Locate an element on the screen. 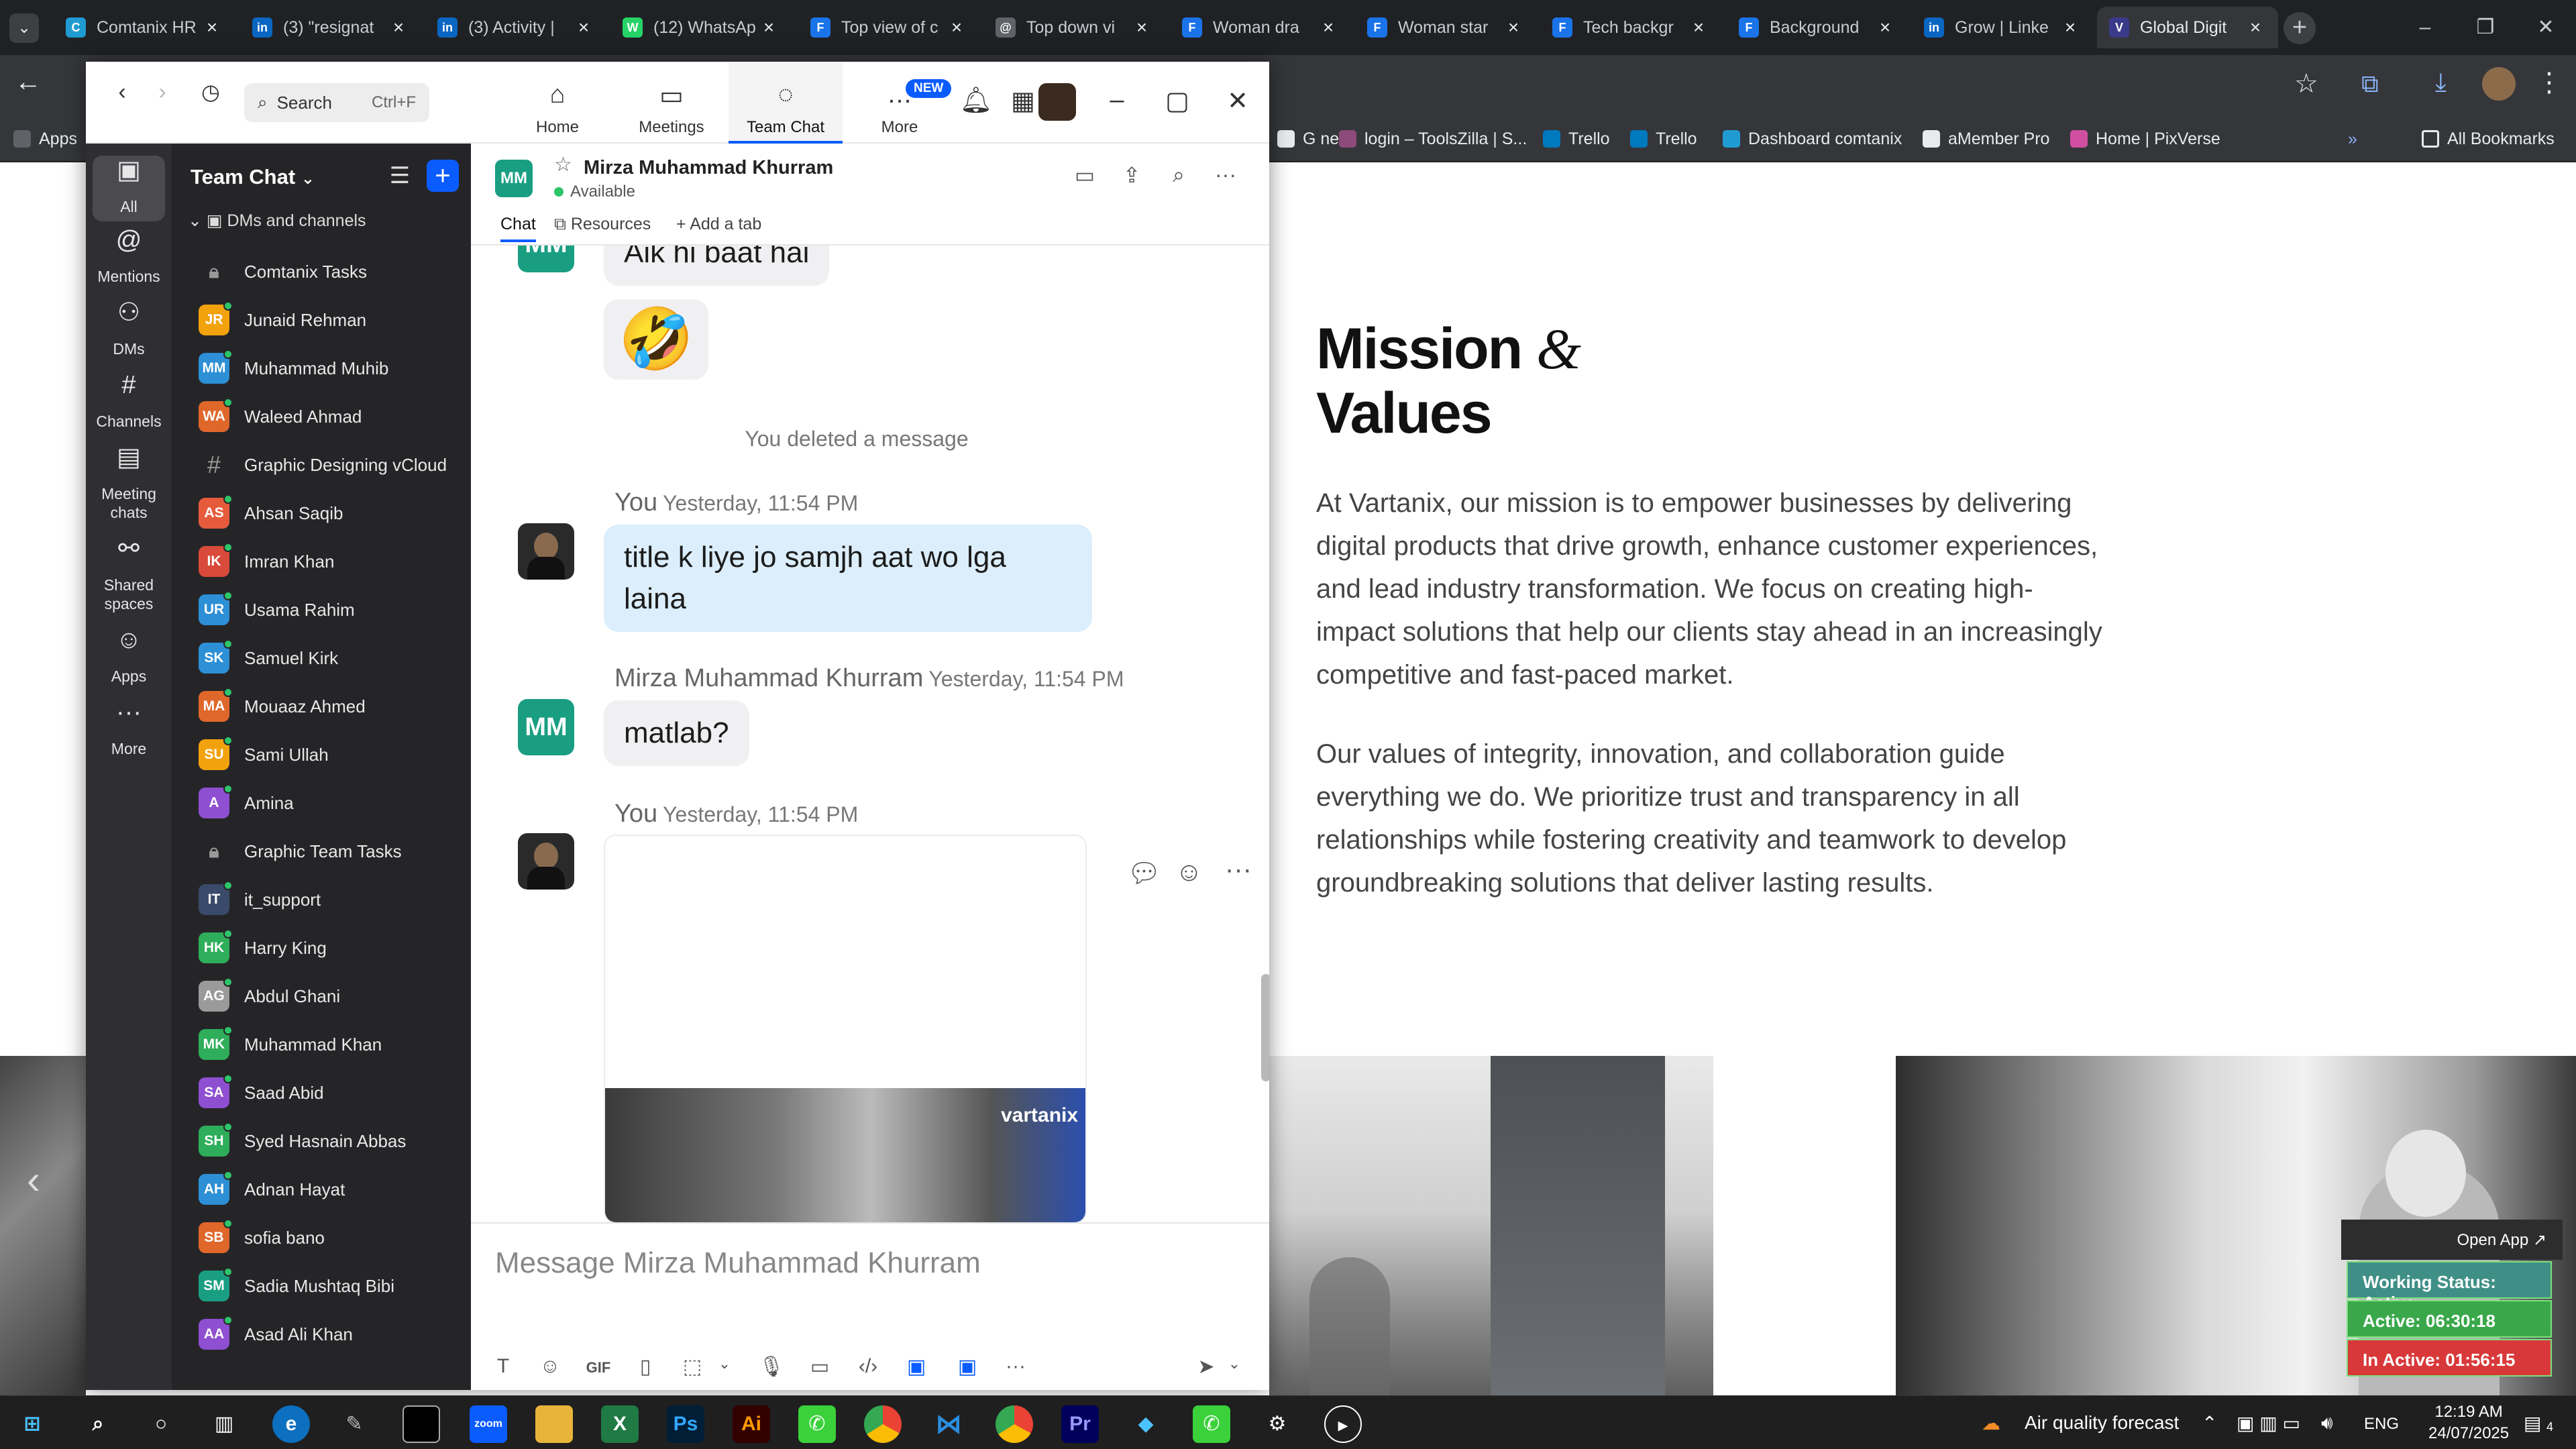 The image size is (2576, 1449). clock: 12:19 AM 24/07/2025 is located at coordinates (2468, 1422).